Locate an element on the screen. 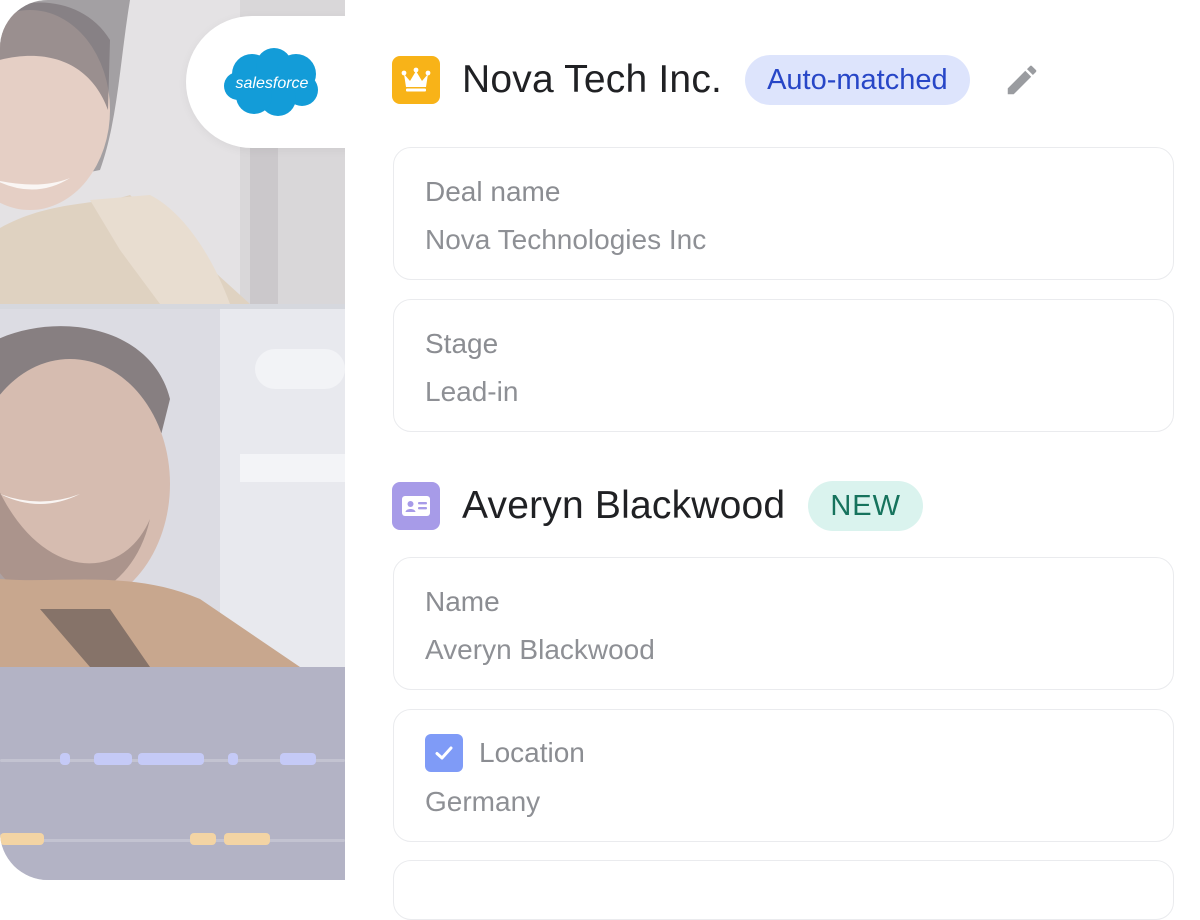 The width and height of the screenshot is (1200, 920). stage-field: Stage Lead-in is located at coordinates (783, 365).